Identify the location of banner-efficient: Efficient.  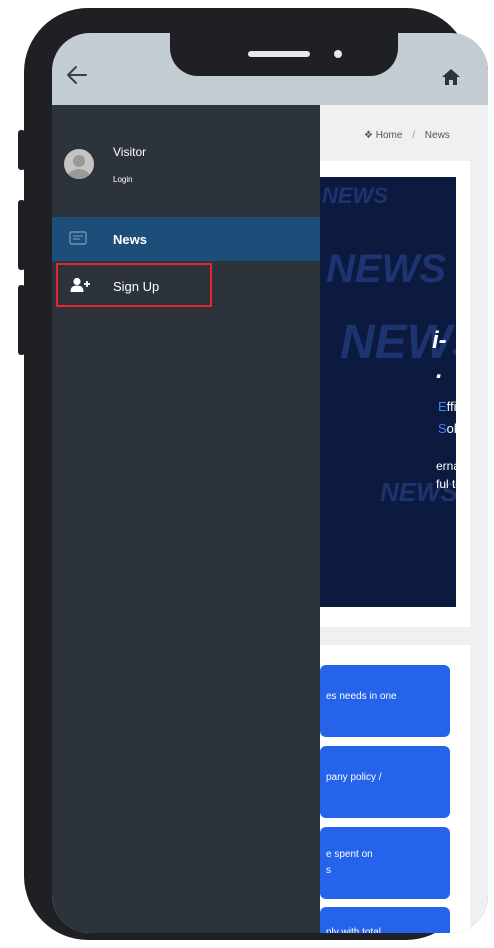
(447, 406).